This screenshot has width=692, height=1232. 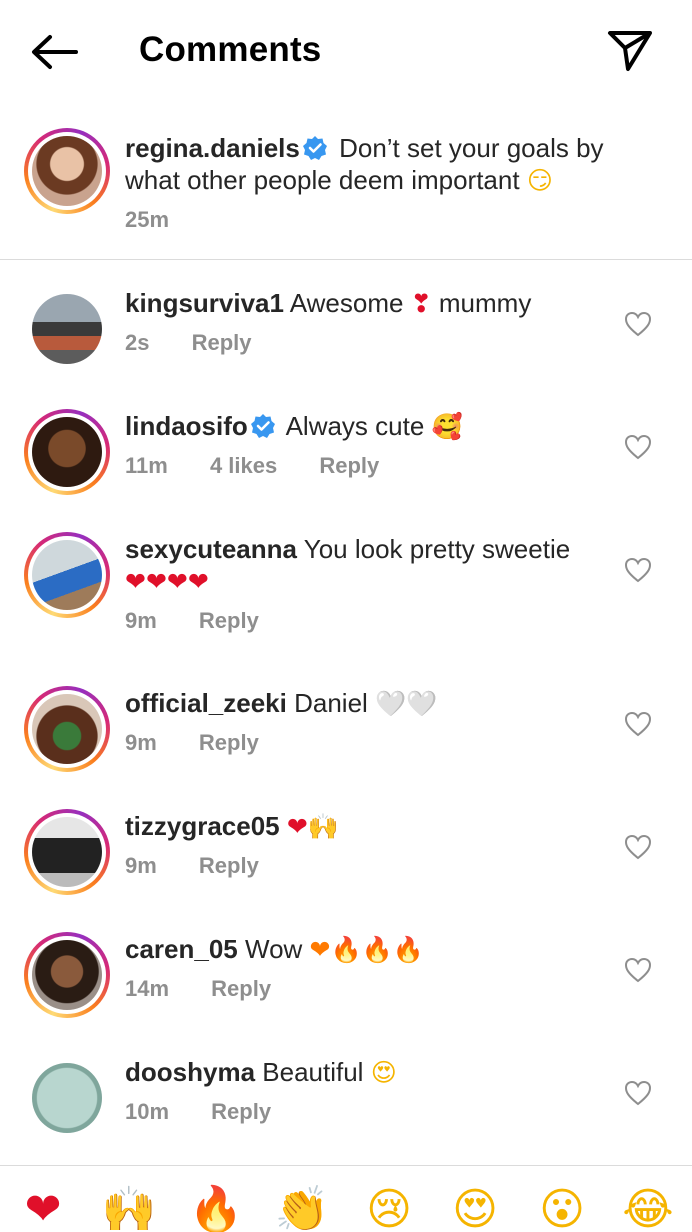 I want to click on comment-row: tizzygrace05 ❤🙌 9m Reply, so click(x=346, y=845).